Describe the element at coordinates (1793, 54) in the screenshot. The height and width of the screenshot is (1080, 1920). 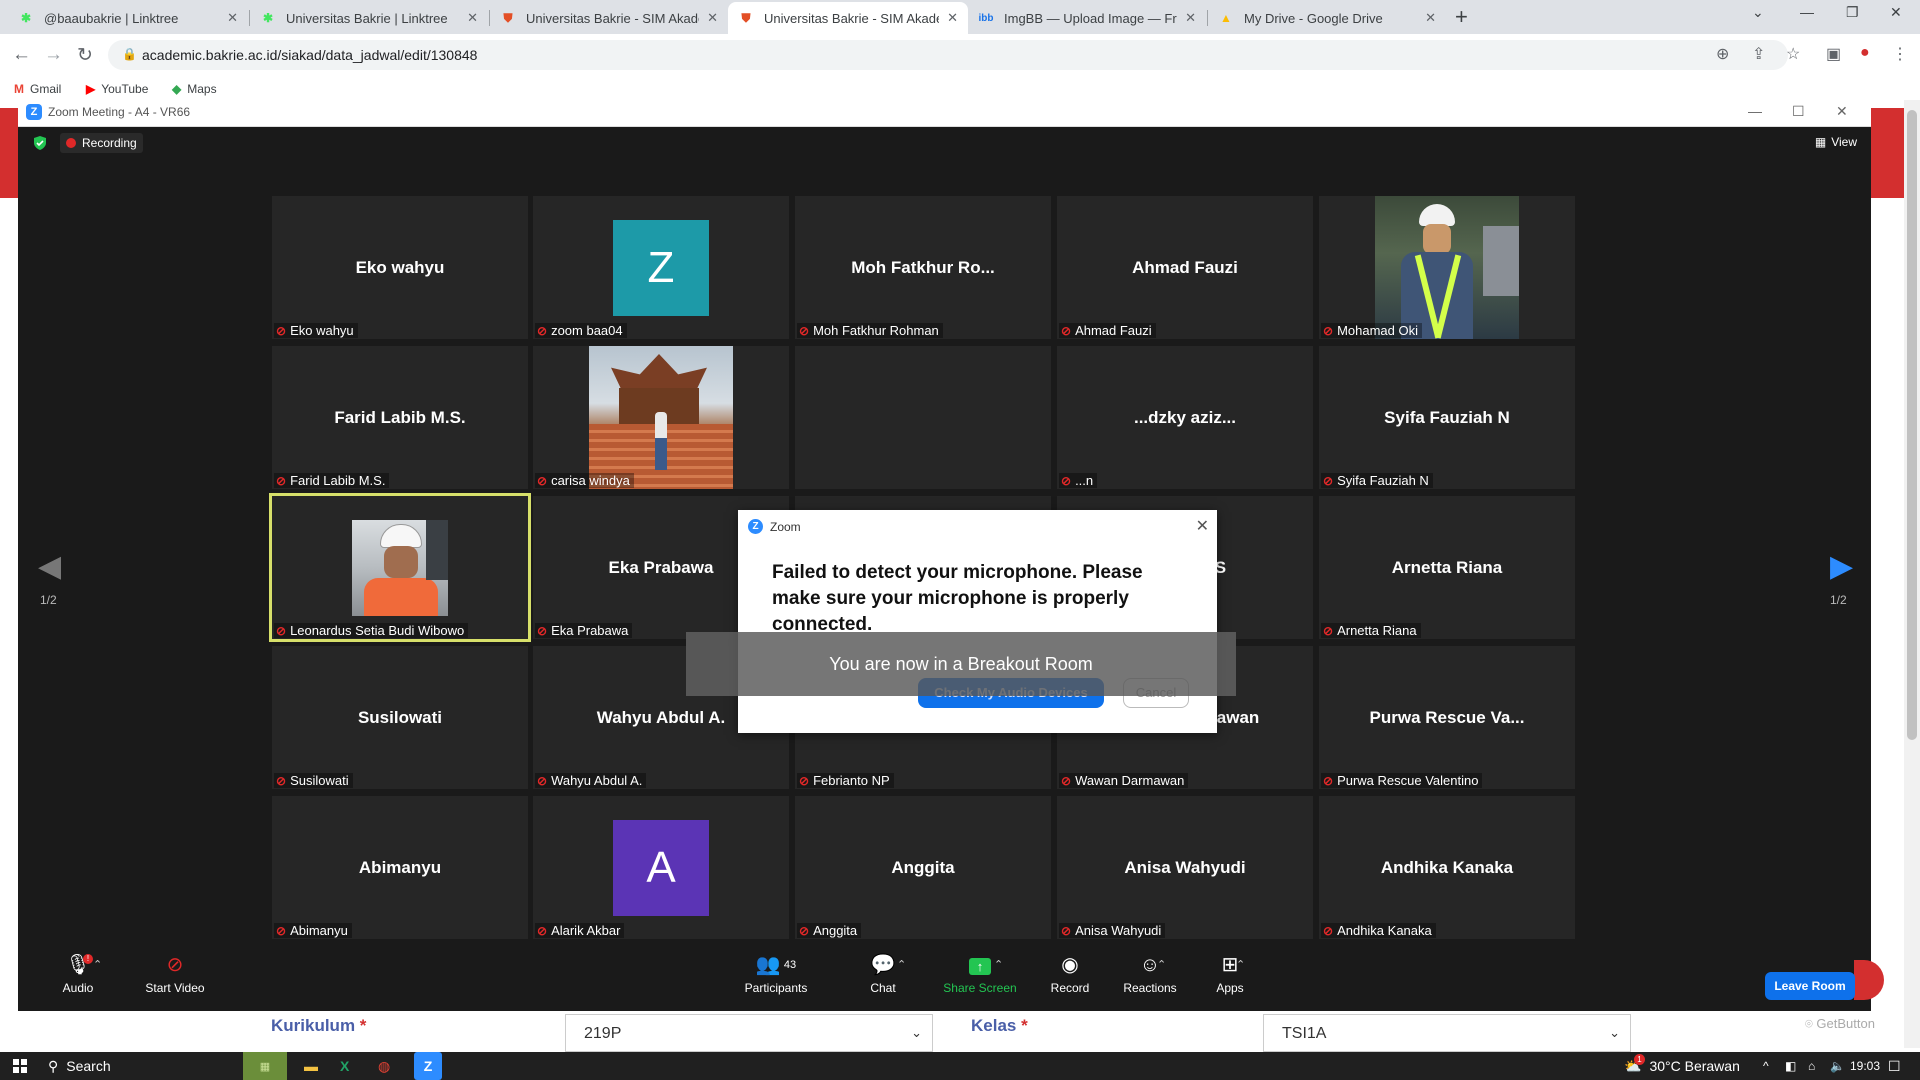
I see `bookmark-star-icon: ☆` at that location.